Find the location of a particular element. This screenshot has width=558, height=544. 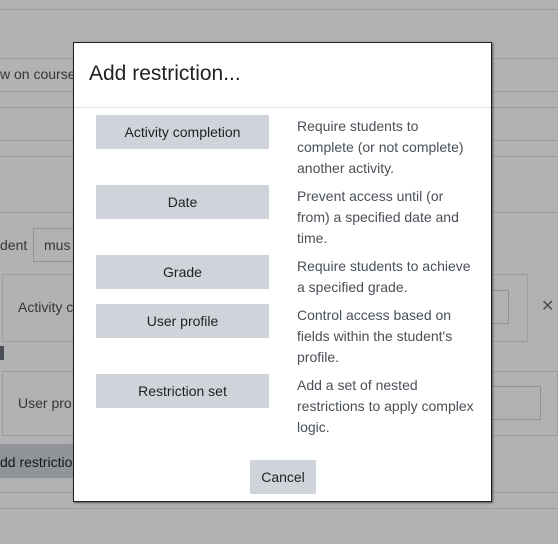

restriction-set-button: Restriction set is located at coordinates (182, 391).